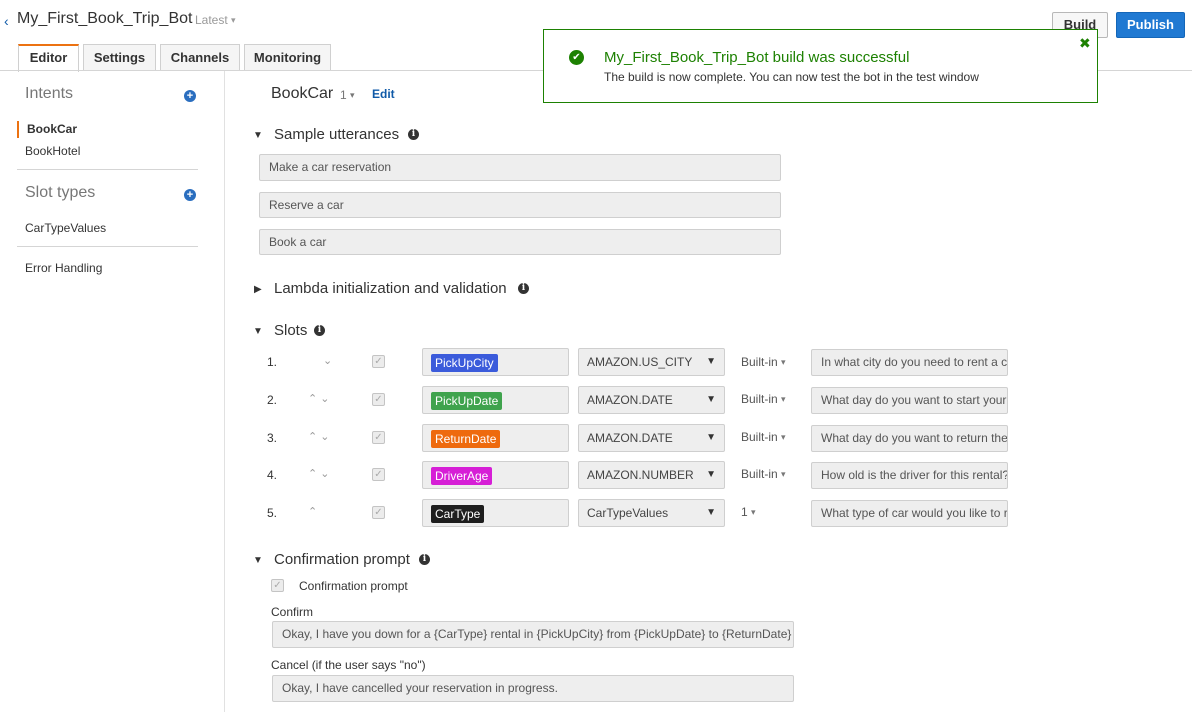  I want to click on close-icon: ✖, so click(1085, 43).